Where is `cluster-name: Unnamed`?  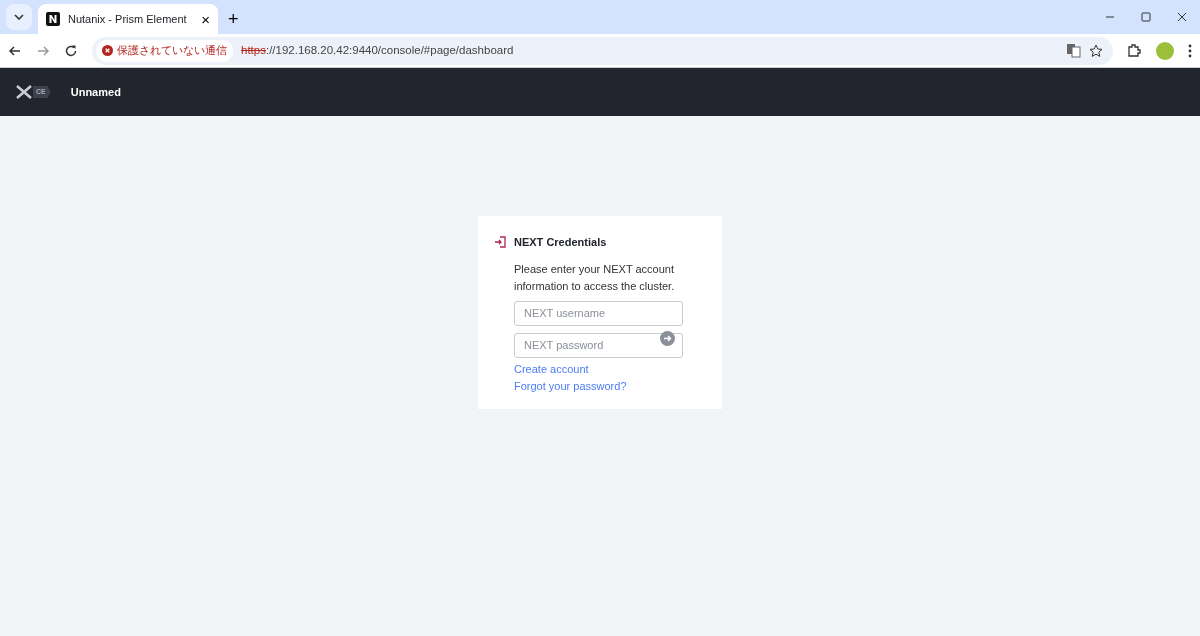 cluster-name: Unnamed is located at coordinates (95, 92).